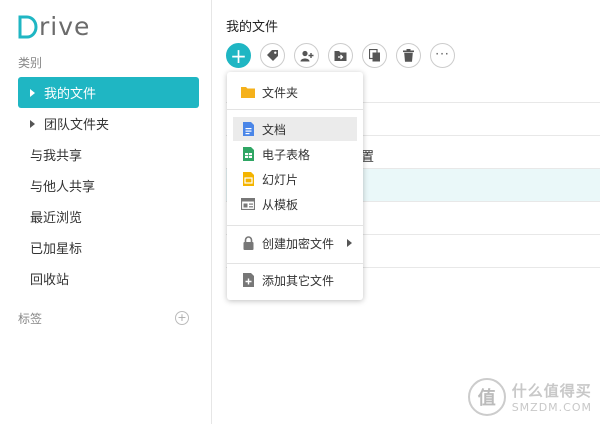 The width and height of the screenshot is (600, 424). What do you see at coordinates (56, 156) in the screenshot?
I see `sidebar-item-label: 与我共享` at bounding box center [56, 156].